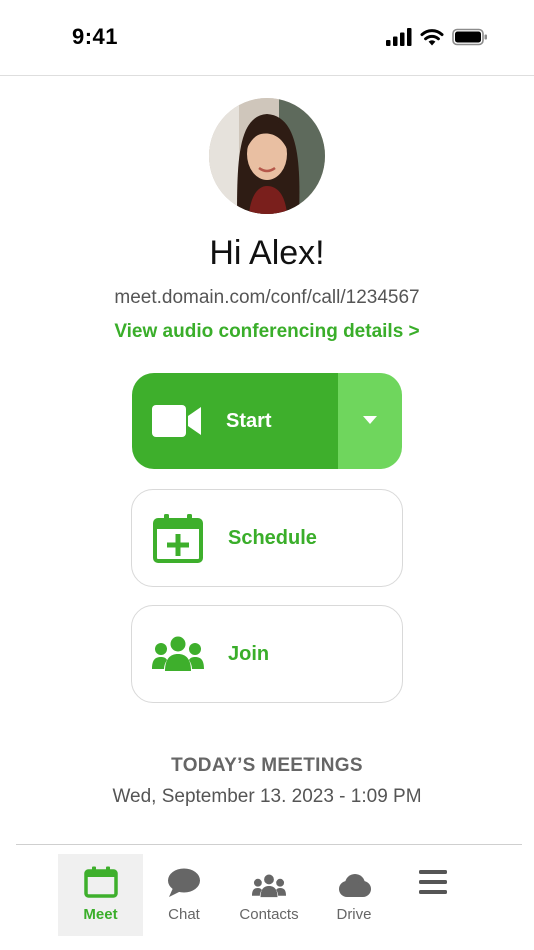 This screenshot has height=950, width=534. What do you see at coordinates (269, 914) in the screenshot?
I see `tab-contacts-label: Contacts` at bounding box center [269, 914].